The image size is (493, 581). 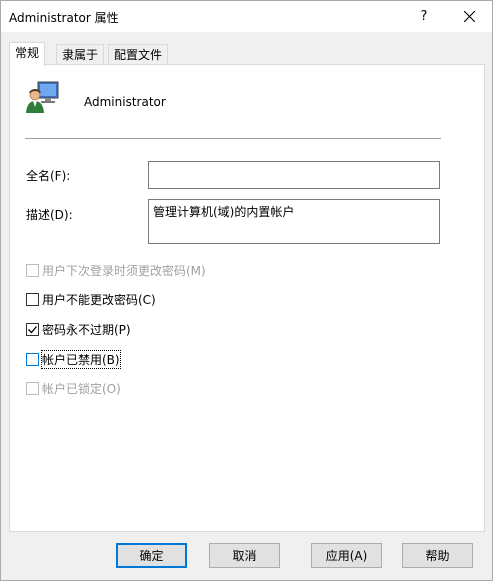 I want to click on help-button: 帮助, so click(x=437, y=555).